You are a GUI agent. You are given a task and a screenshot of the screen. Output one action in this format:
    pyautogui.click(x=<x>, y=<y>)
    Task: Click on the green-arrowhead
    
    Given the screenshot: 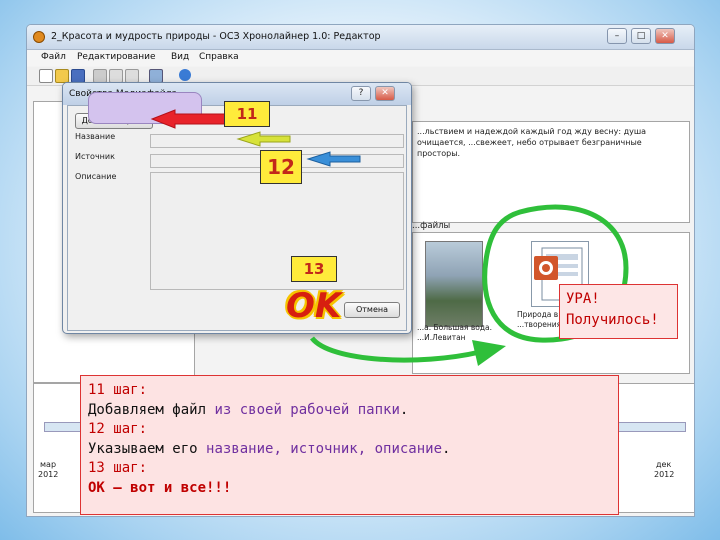 What is the action you would take?
    pyautogui.click(x=489, y=353)
    